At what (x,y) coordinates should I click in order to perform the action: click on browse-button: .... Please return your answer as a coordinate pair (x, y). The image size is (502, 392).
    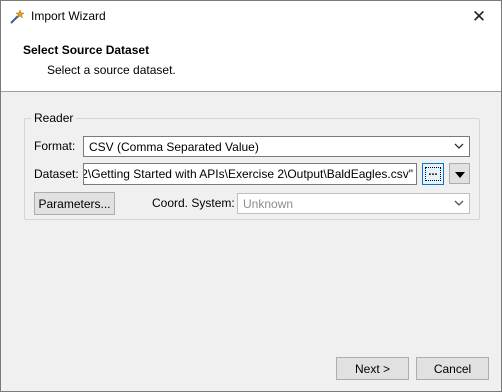
    Looking at the image, I should click on (433, 174).